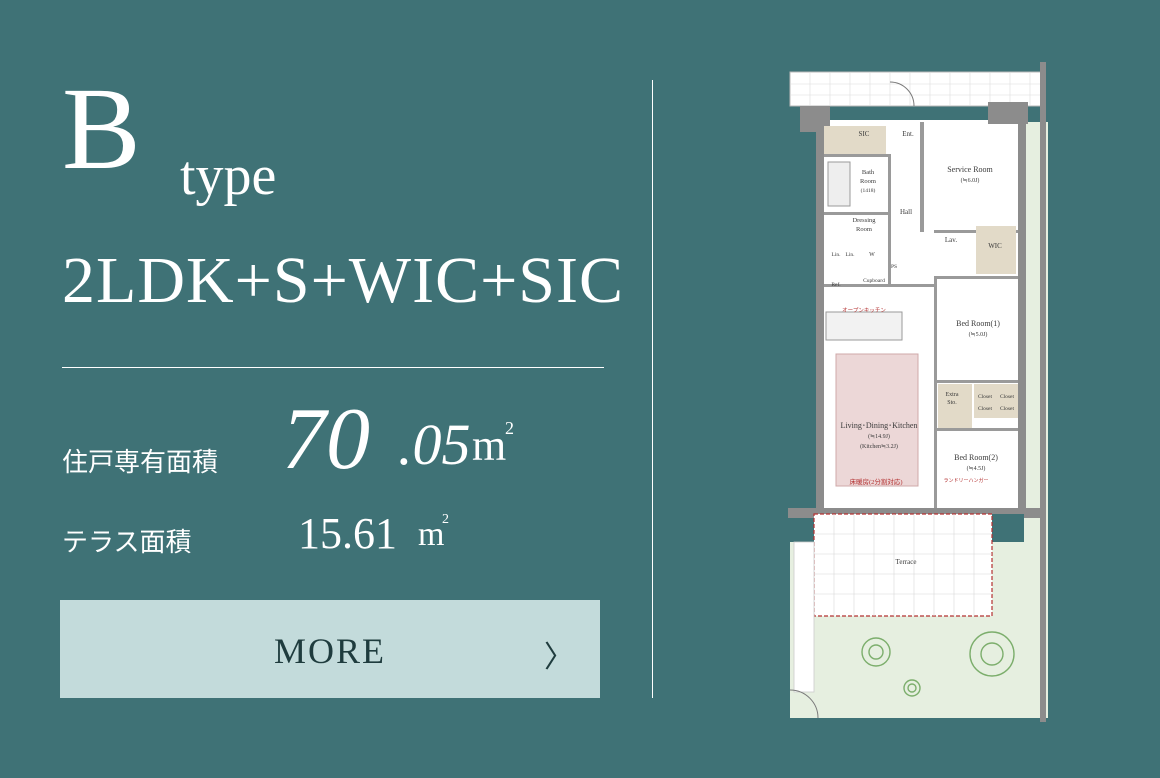  I want to click on label-bed-room-1-area: (≒5.0J), so click(978, 334).